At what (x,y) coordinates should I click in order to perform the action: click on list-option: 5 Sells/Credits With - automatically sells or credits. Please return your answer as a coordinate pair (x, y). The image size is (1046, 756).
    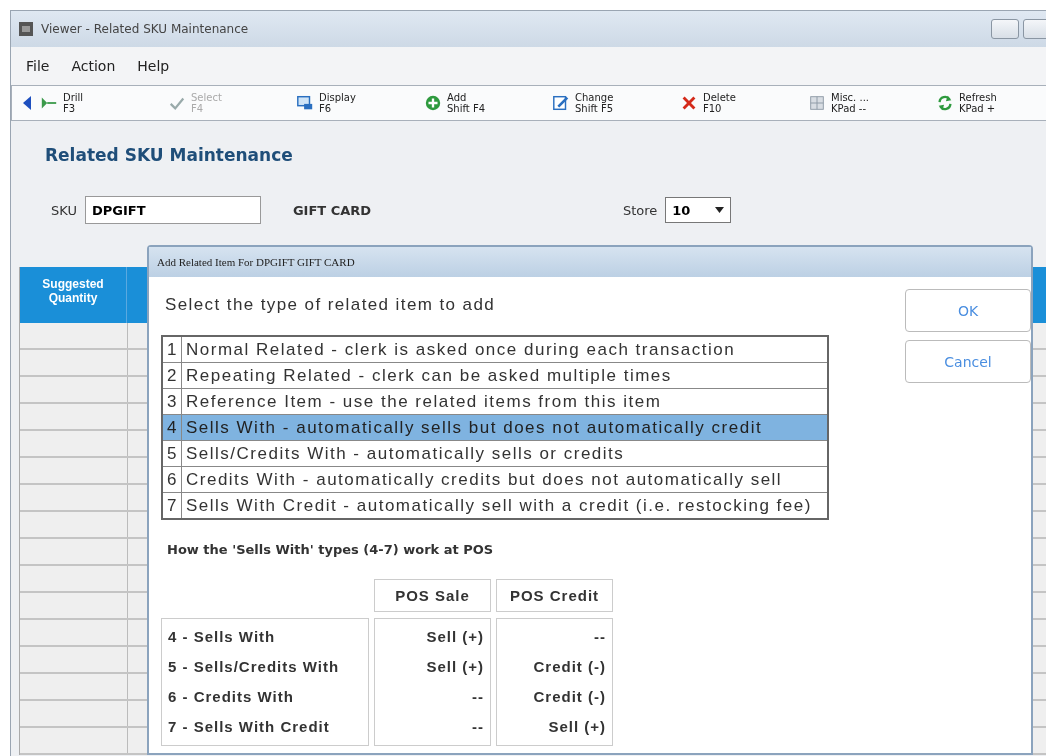
    Looking at the image, I should click on (495, 454).